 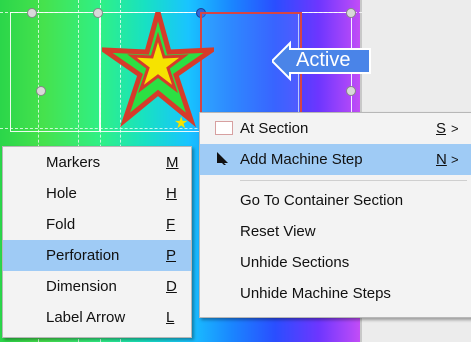 What do you see at coordinates (86, 317) in the screenshot?
I see `menu-label: Label Arrow` at bounding box center [86, 317].